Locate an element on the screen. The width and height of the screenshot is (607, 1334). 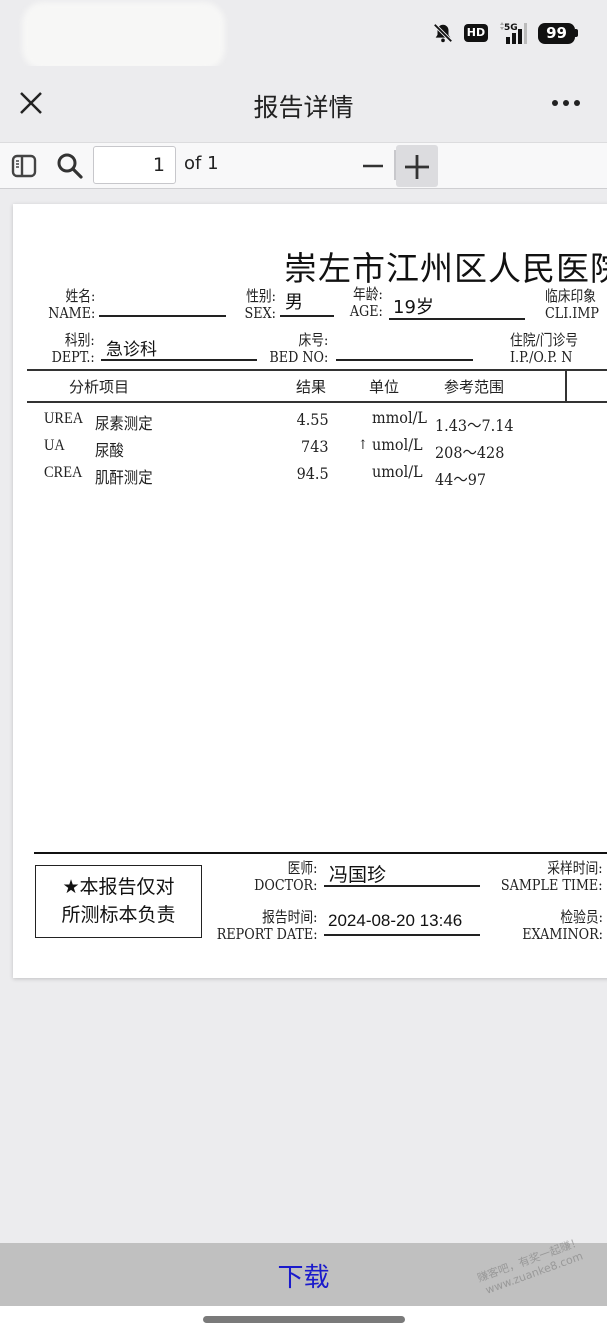
report-date-label: 报告时间: REPORT DATE: is located at coordinates (266, 926).